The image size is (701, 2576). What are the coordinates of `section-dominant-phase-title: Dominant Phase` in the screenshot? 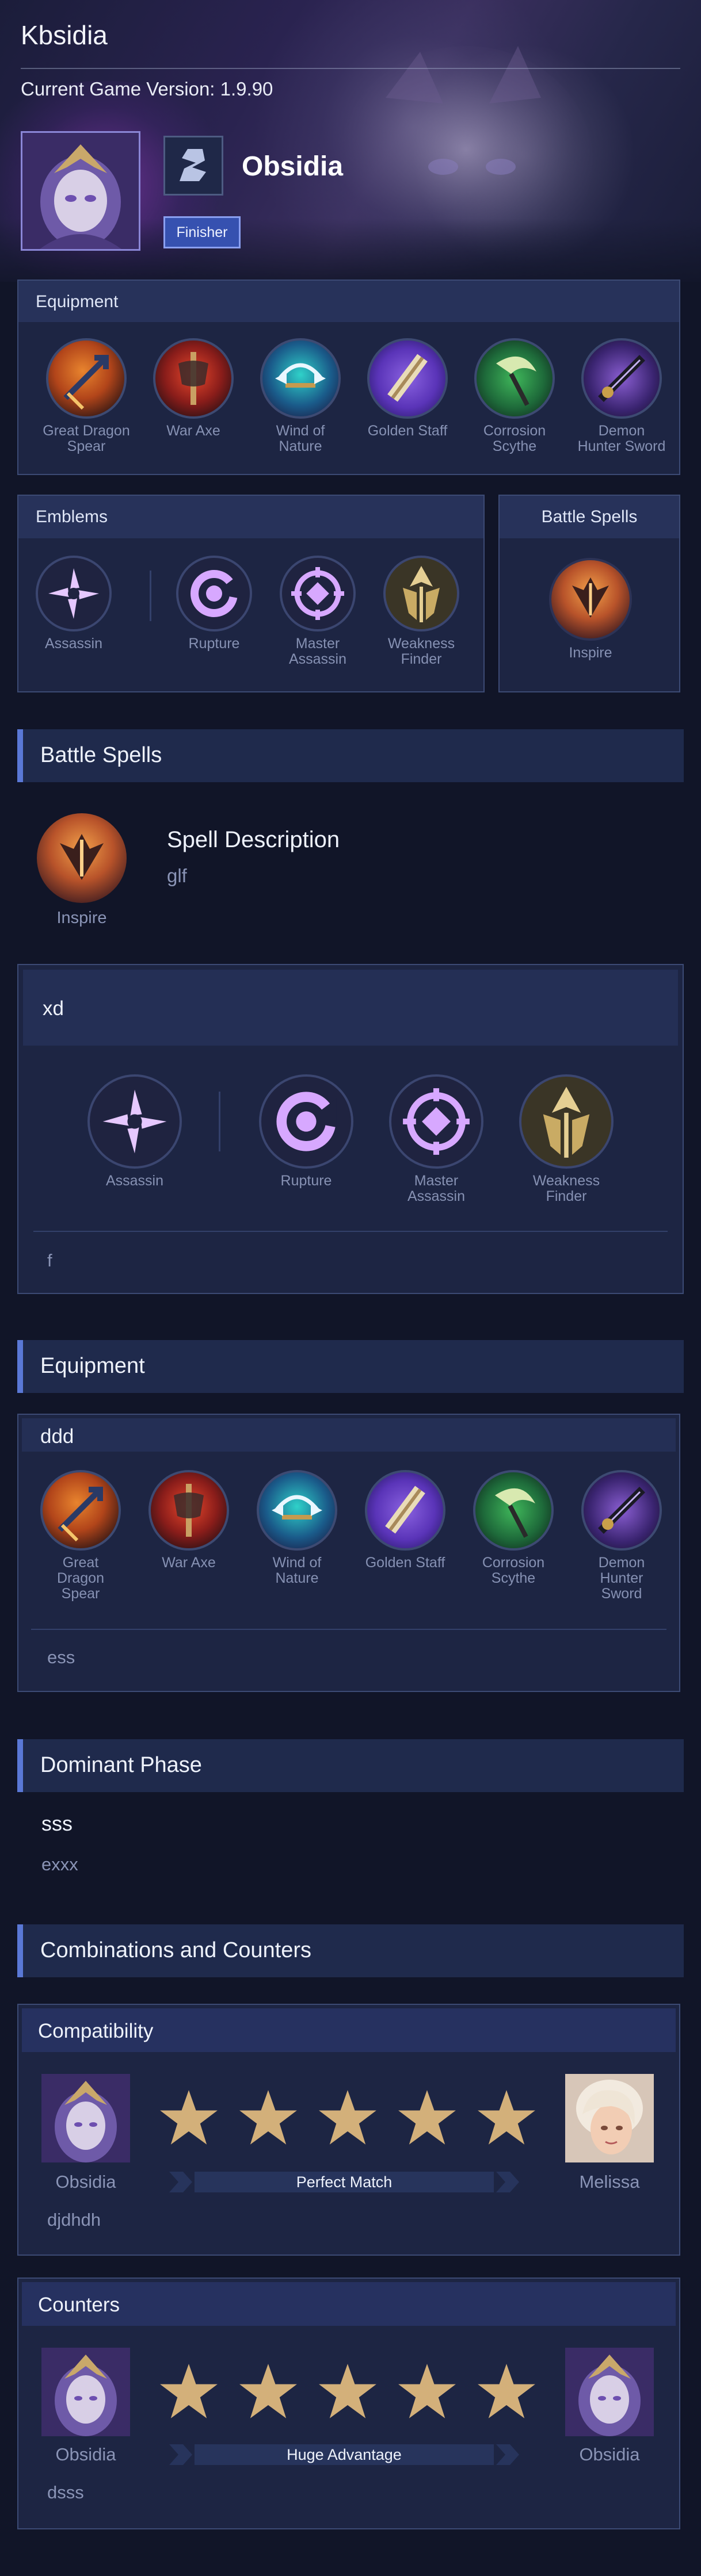 It's located at (121, 1765).